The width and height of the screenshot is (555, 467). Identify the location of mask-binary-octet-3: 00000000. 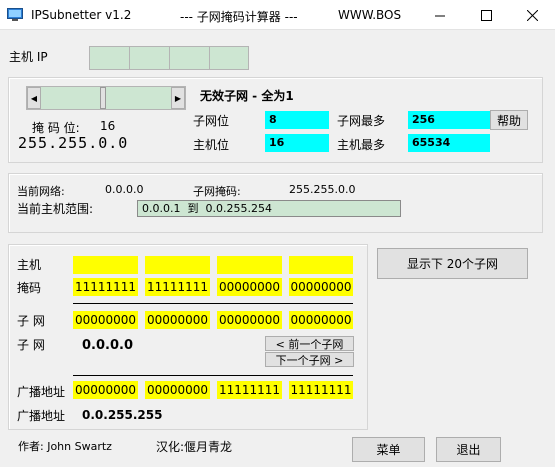
(249, 287).